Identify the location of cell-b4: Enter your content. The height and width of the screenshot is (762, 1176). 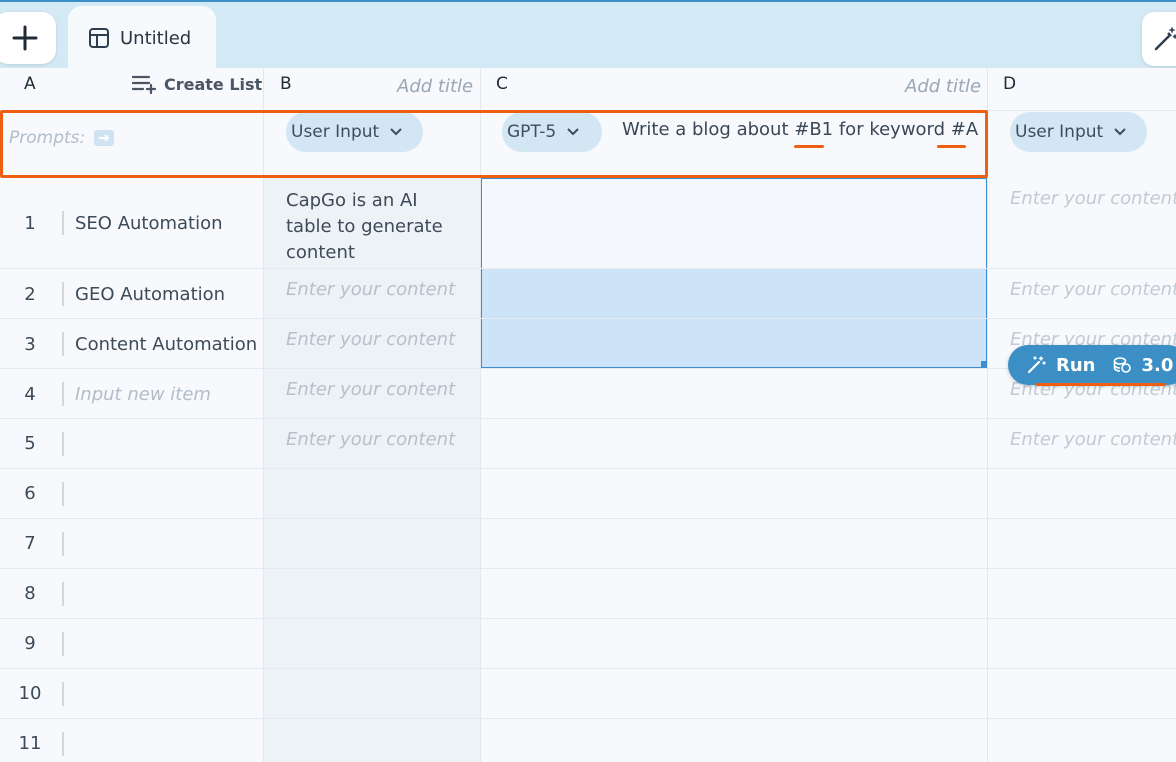
(370, 389).